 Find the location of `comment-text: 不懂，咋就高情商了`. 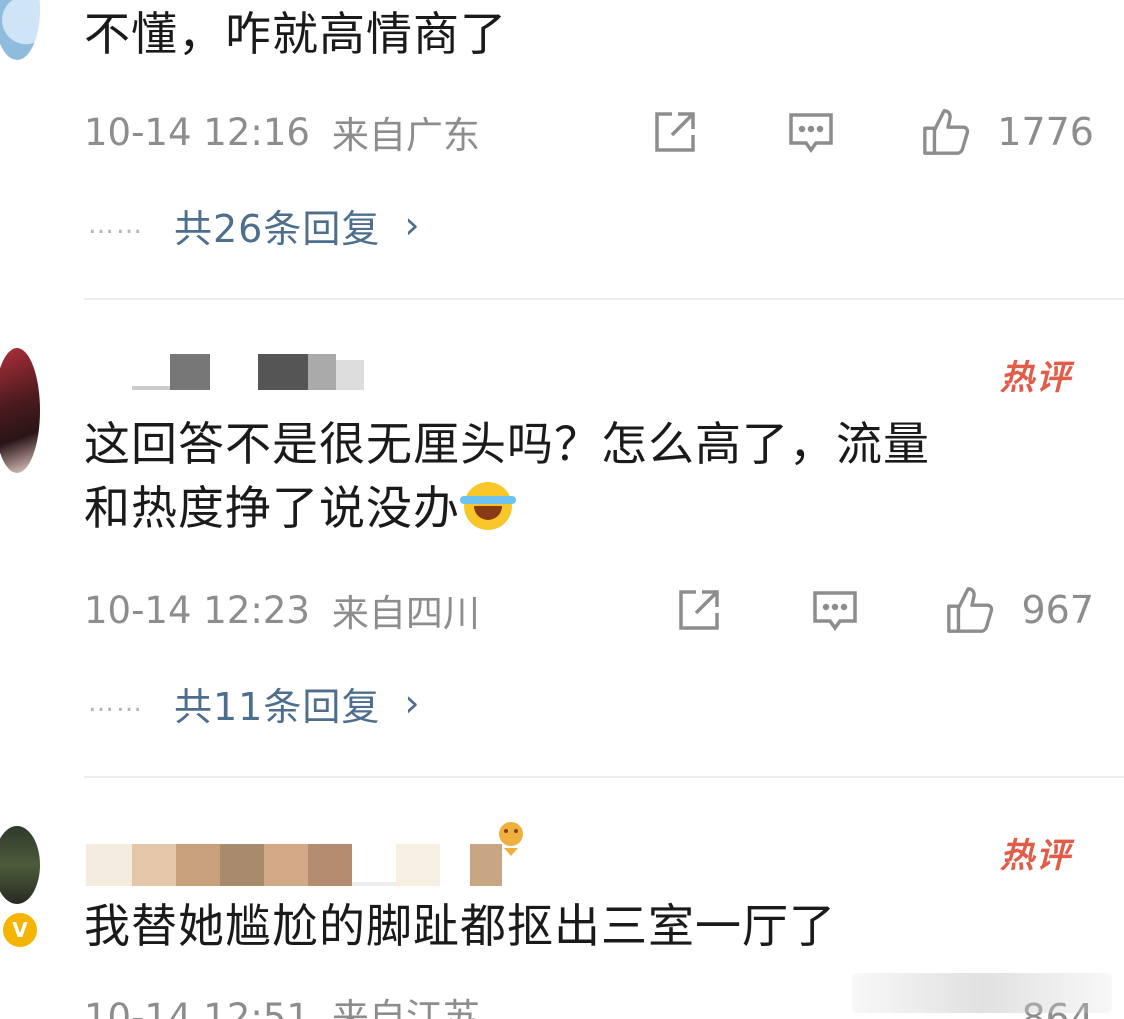

comment-text: 不懂，咋就高情商了 is located at coordinates (295, 34).